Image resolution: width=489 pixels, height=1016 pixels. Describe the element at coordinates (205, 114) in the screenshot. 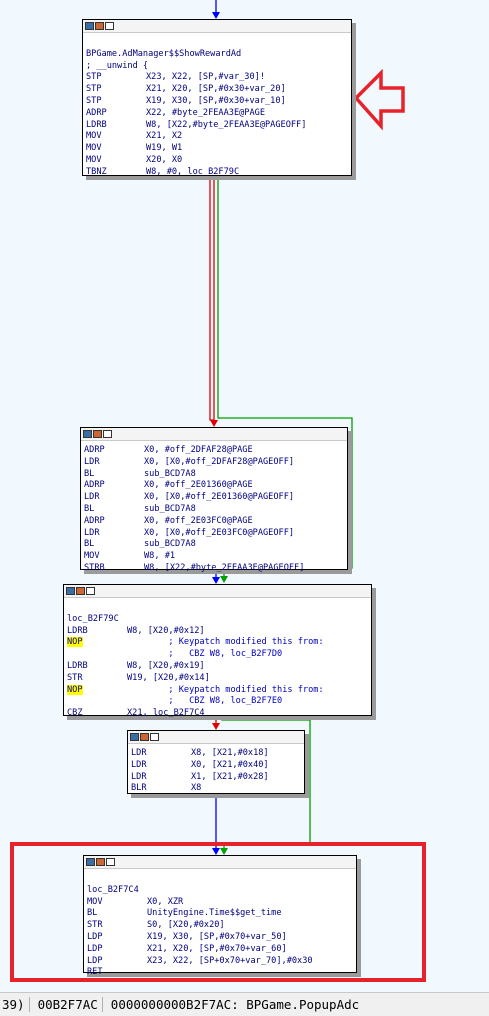

I see `operands: X22, #byte_2FEAA3E@PAGE` at that location.